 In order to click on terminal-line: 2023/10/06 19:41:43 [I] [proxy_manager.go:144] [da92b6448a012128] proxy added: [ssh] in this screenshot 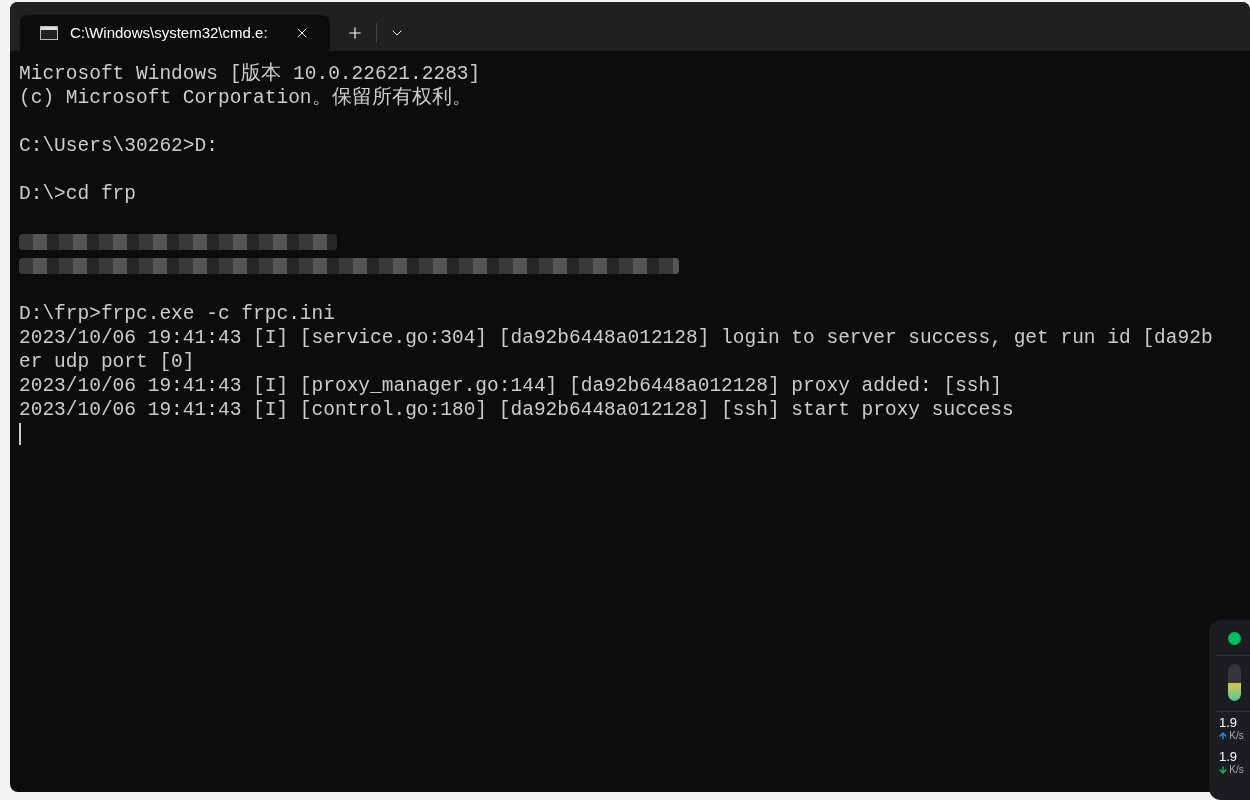, I will do `click(510, 386)`.